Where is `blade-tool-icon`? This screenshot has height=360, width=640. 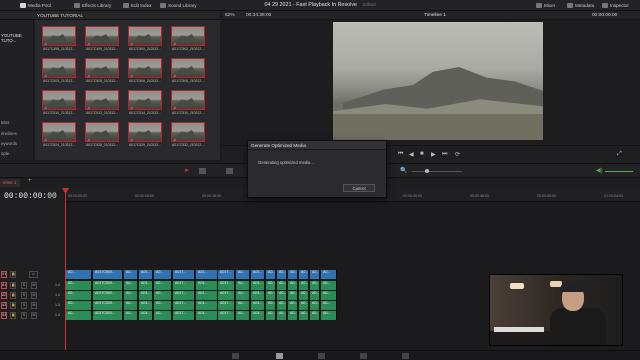
blade-tool-icon is located at coordinates (229, 171).